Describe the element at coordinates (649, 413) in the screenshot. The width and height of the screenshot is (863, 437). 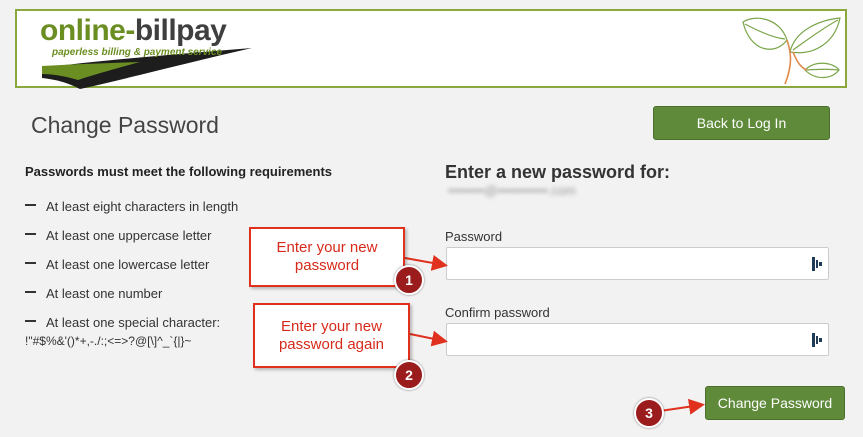
I see `step-badge-3: 3` at that location.